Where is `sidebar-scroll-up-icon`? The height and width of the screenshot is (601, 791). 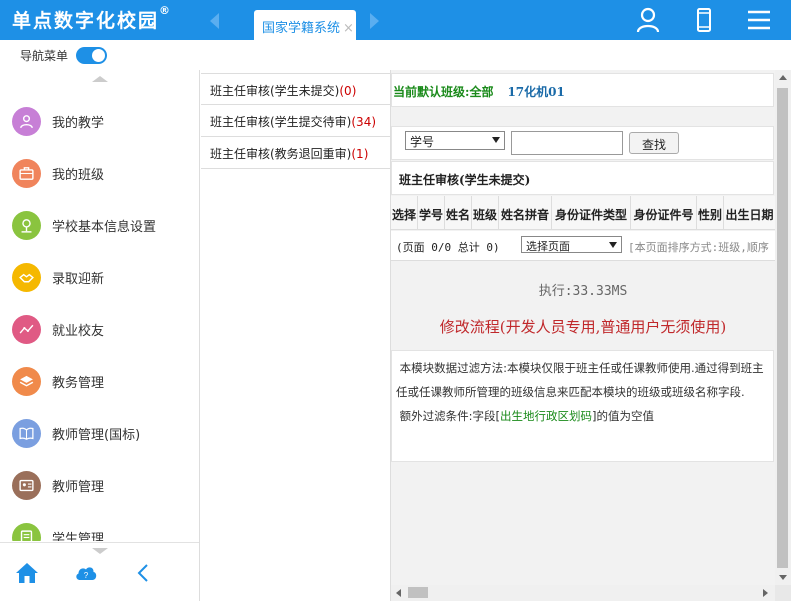
sidebar-scroll-up-icon is located at coordinates (100, 79).